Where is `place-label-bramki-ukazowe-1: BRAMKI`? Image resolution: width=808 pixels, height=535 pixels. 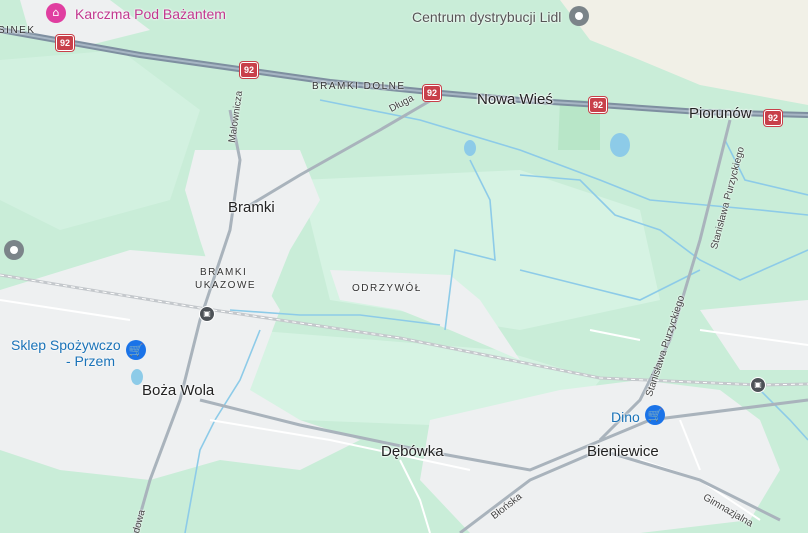
place-label-bramki-ukazowe-1: BRAMKI is located at coordinates (224, 272).